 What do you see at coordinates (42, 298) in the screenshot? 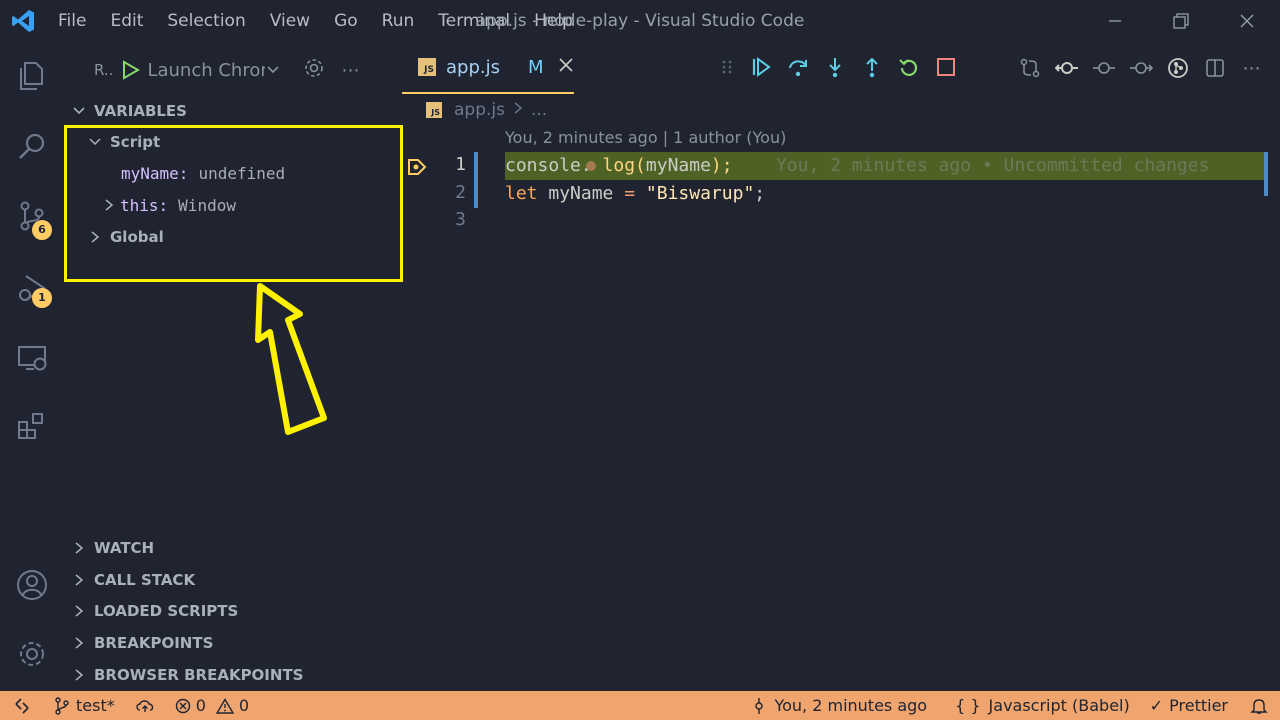
I see `debug-badge: 1` at bounding box center [42, 298].